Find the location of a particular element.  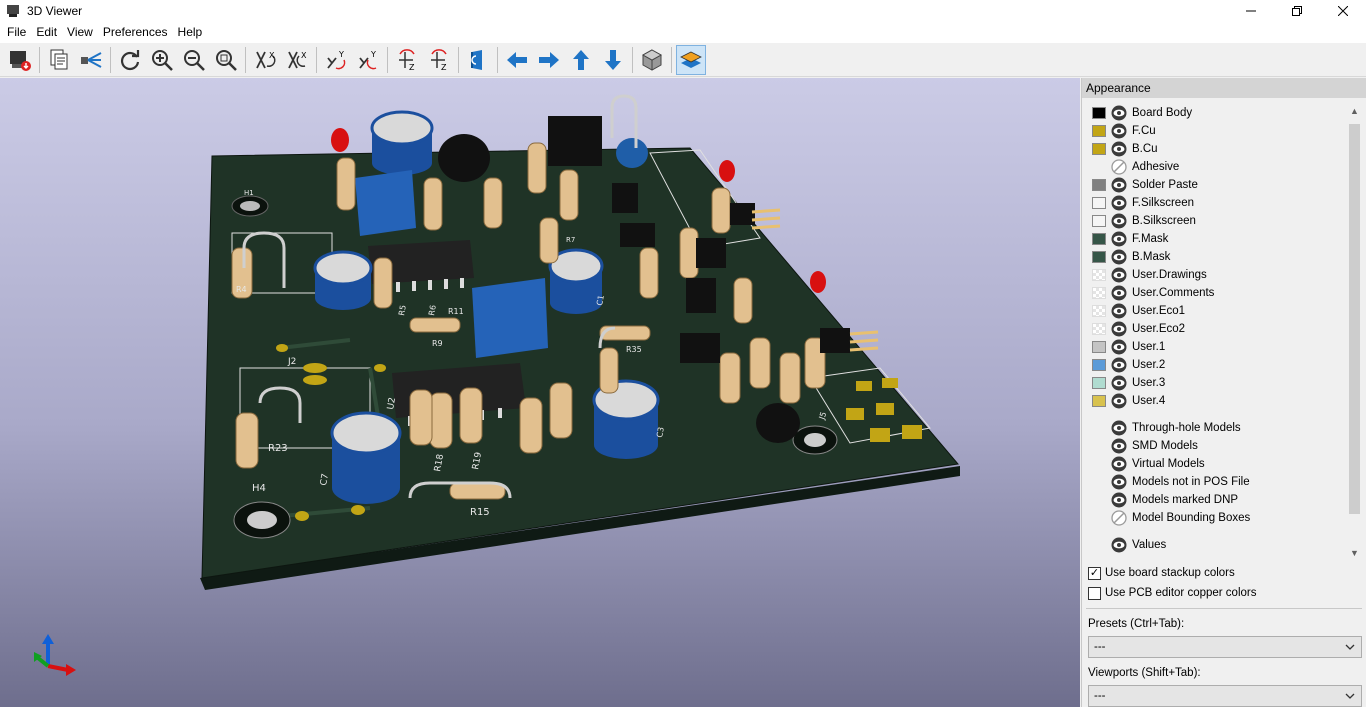

layers-manager-button is located at coordinates (691, 59).